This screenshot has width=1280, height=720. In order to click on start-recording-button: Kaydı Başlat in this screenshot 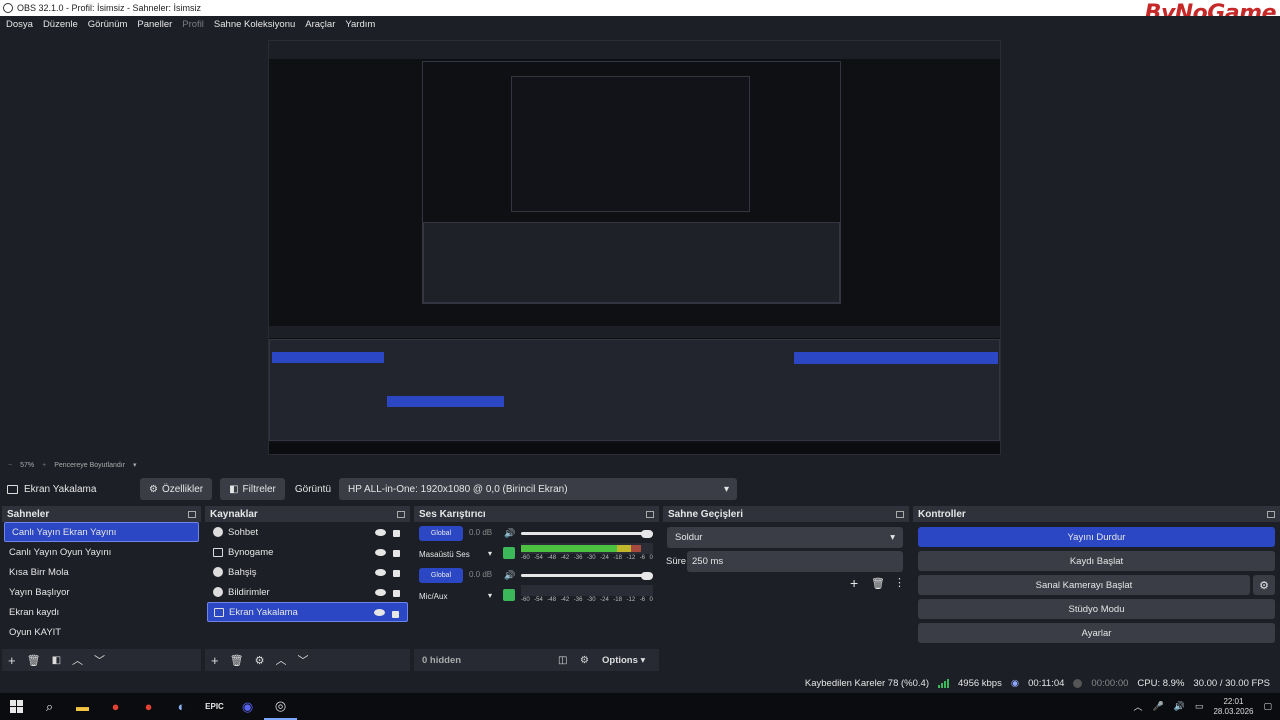, I will do `click(1096, 561)`.